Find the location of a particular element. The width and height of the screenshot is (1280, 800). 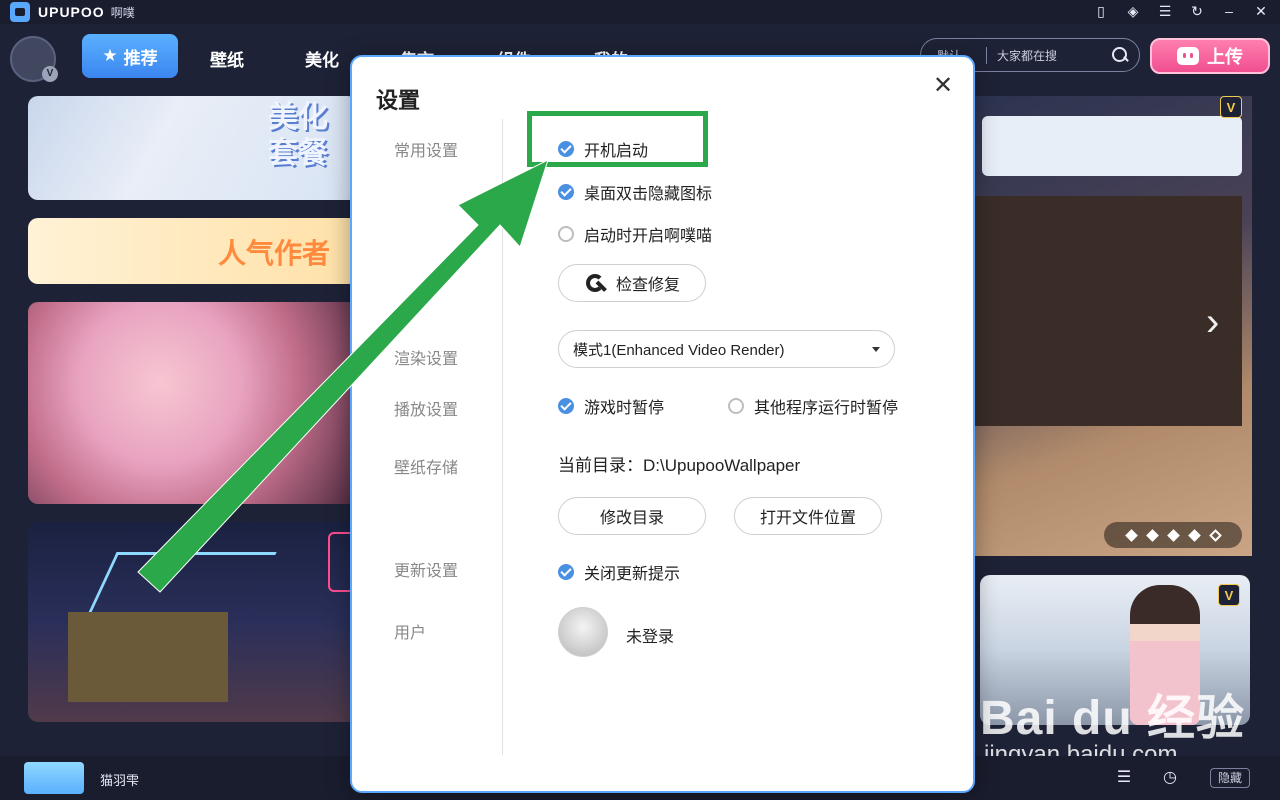

nav-tab-wallpaper: 壁纸 is located at coordinates (227, 58).